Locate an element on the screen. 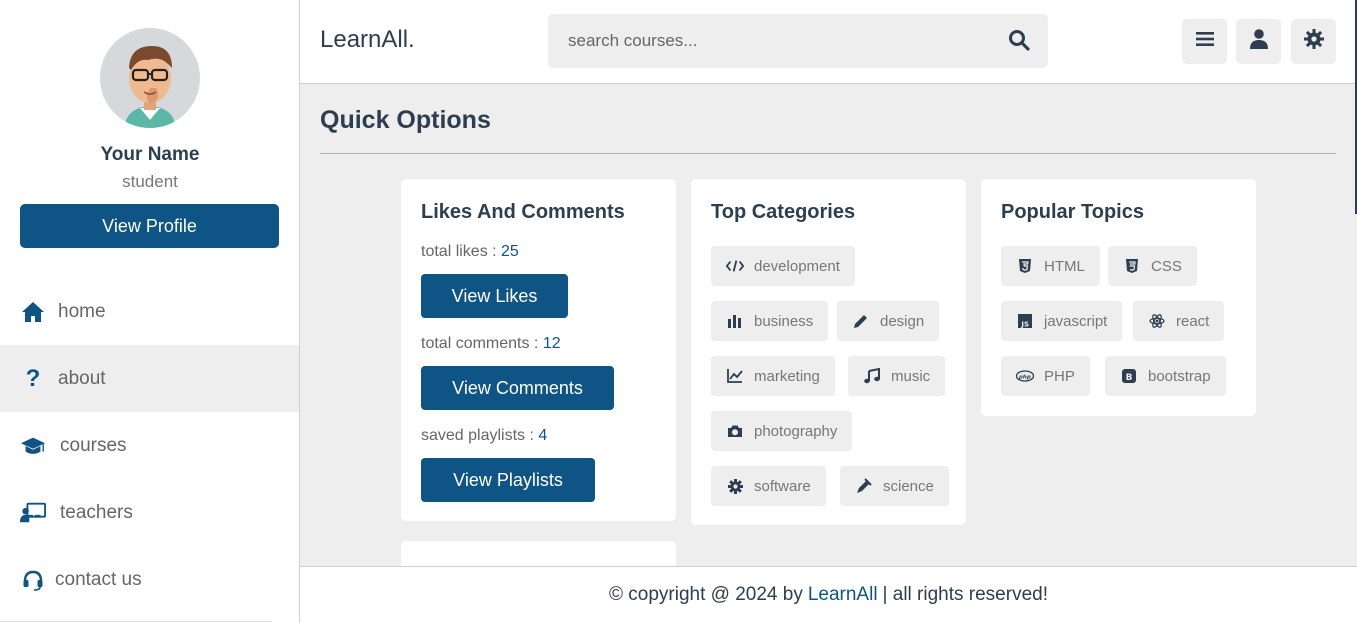 The width and height of the screenshot is (1357, 623). stat-label: saved playlists : is located at coordinates (480, 435).